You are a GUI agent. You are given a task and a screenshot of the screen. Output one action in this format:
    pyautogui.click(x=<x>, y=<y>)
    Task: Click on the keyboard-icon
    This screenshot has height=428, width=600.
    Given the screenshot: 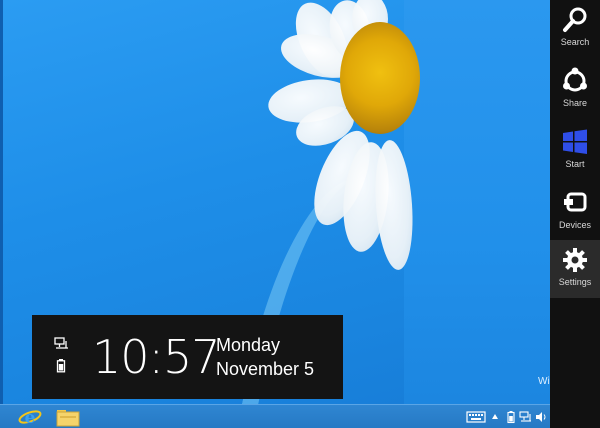 What is the action you would take?
    pyautogui.click(x=476, y=417)
    